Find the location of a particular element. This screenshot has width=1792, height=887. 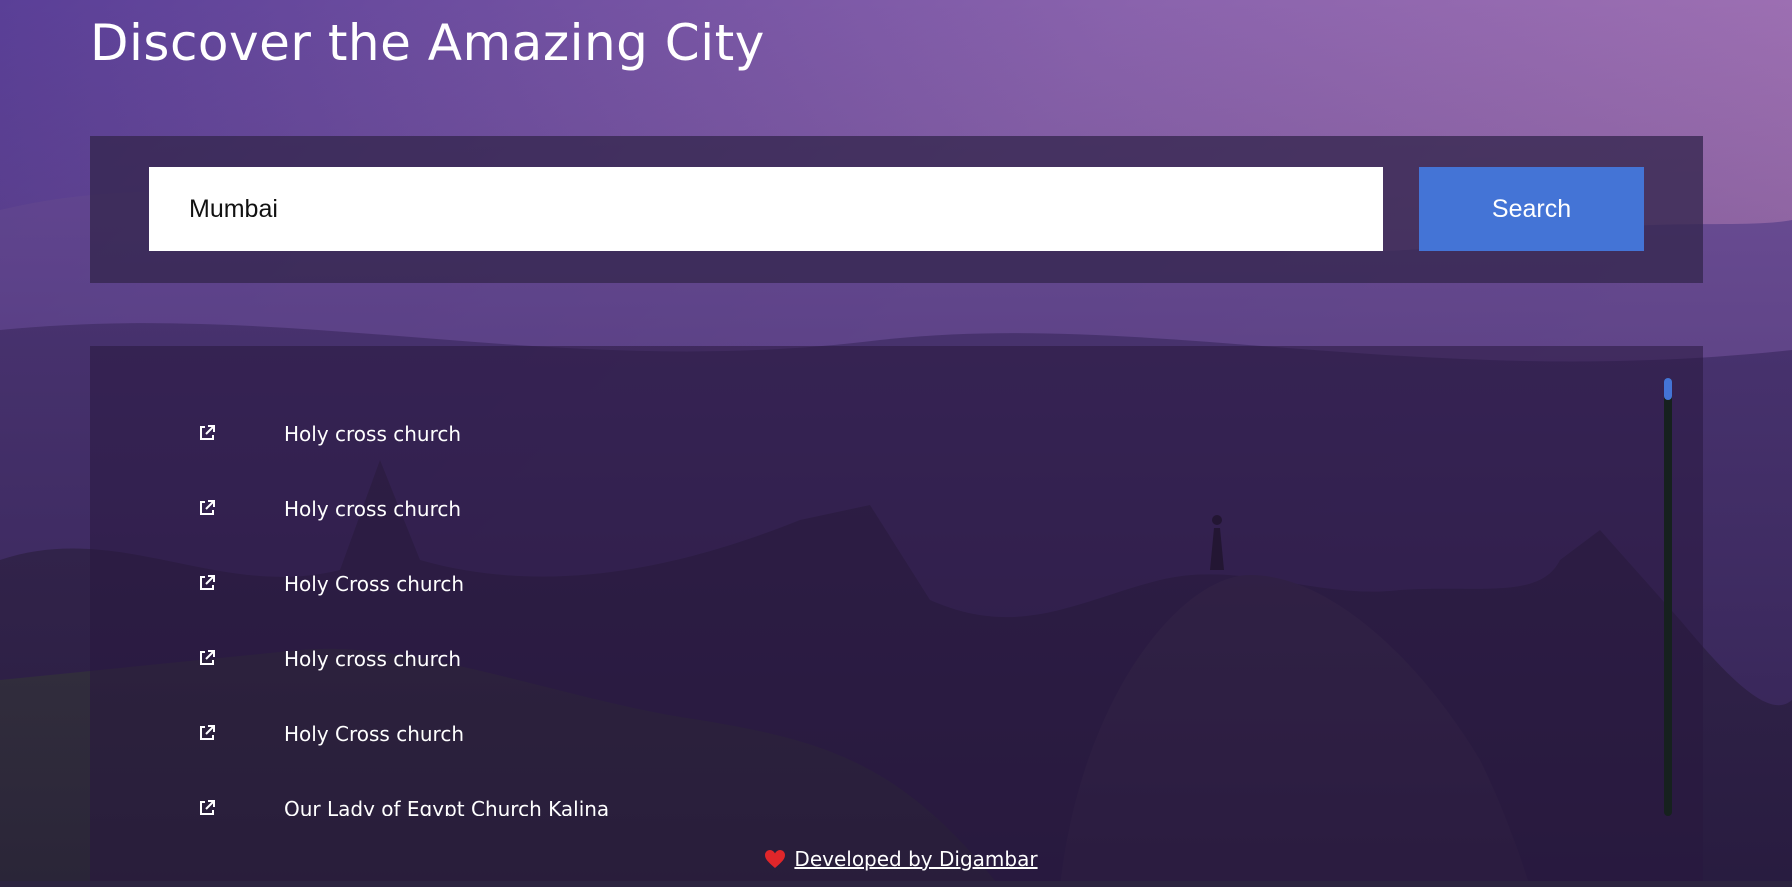

heart-icon is located at coordinates (775, 859).